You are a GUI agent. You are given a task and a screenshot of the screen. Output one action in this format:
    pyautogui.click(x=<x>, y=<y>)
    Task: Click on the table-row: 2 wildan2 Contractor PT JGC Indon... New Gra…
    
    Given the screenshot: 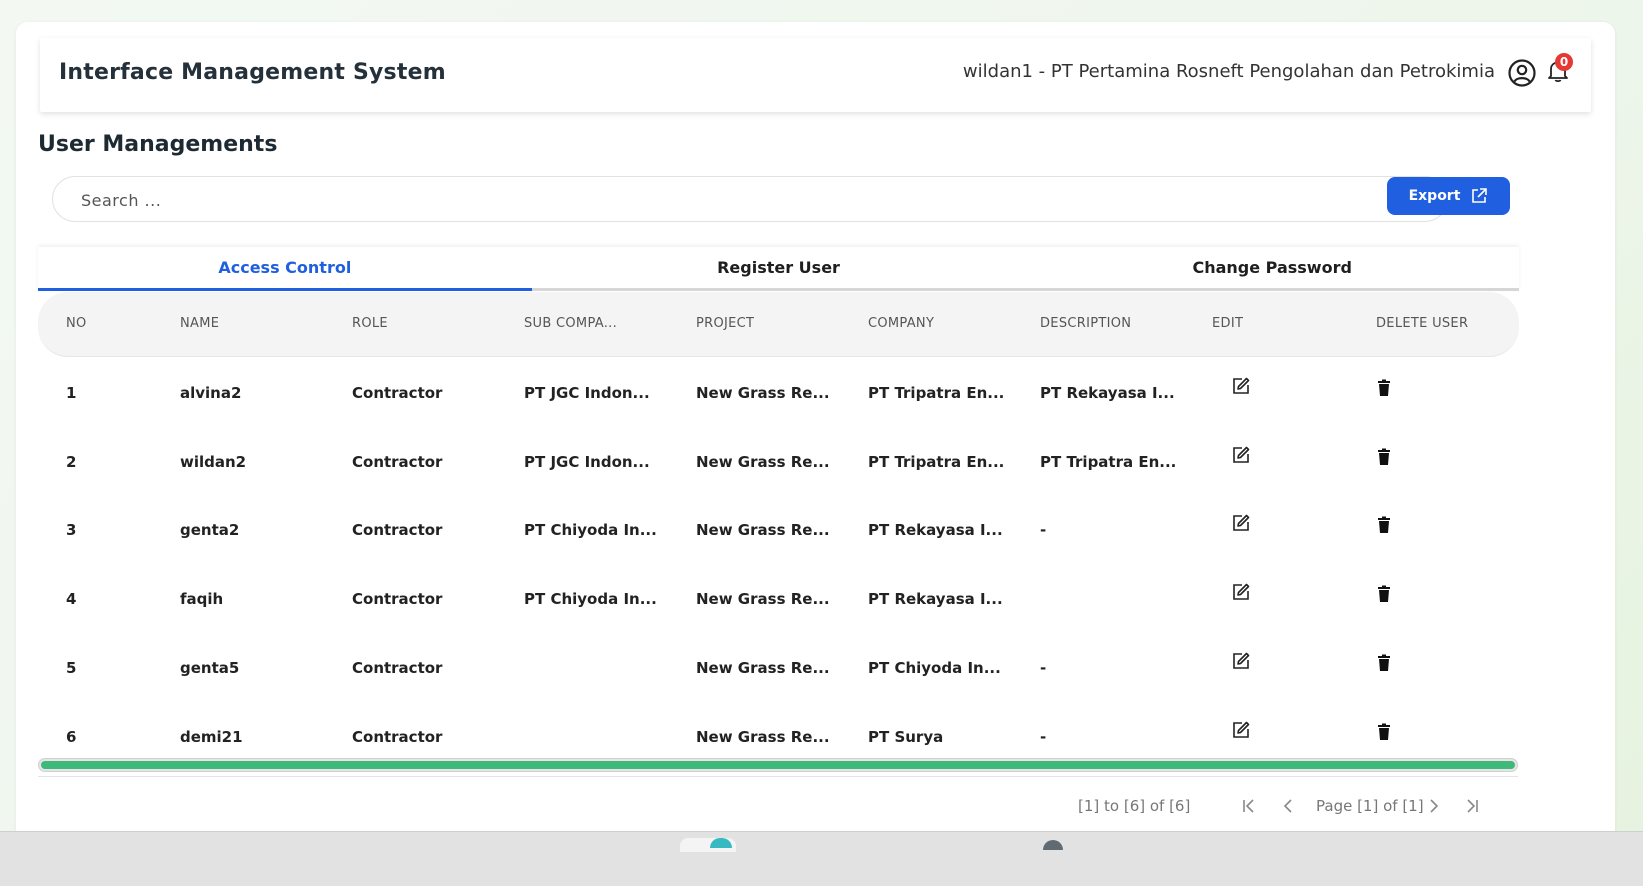 What is the action you would take?
    pyautogui.click(x=778, y=461)
    